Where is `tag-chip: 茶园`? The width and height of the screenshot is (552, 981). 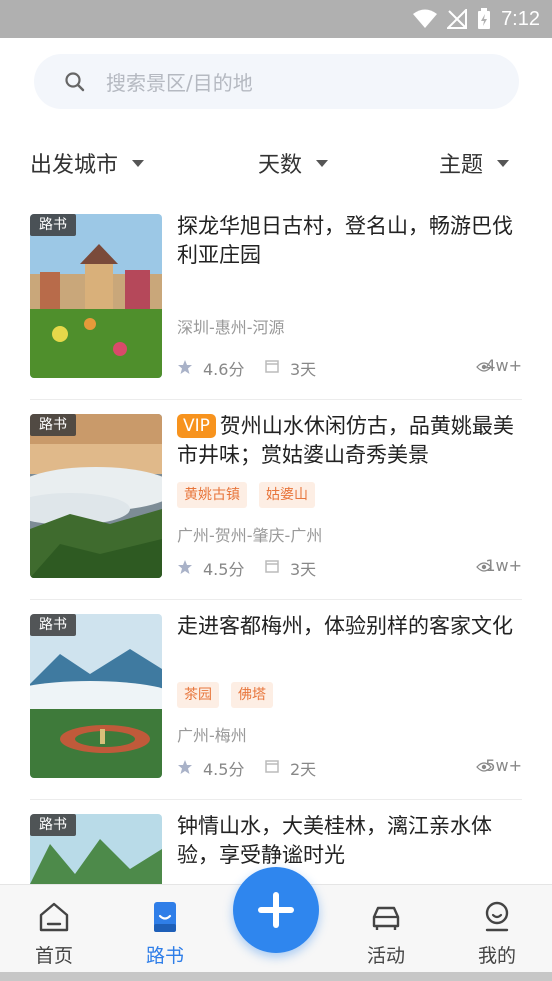
tag-chip: 茶园 is located at coordinates (198, 695).